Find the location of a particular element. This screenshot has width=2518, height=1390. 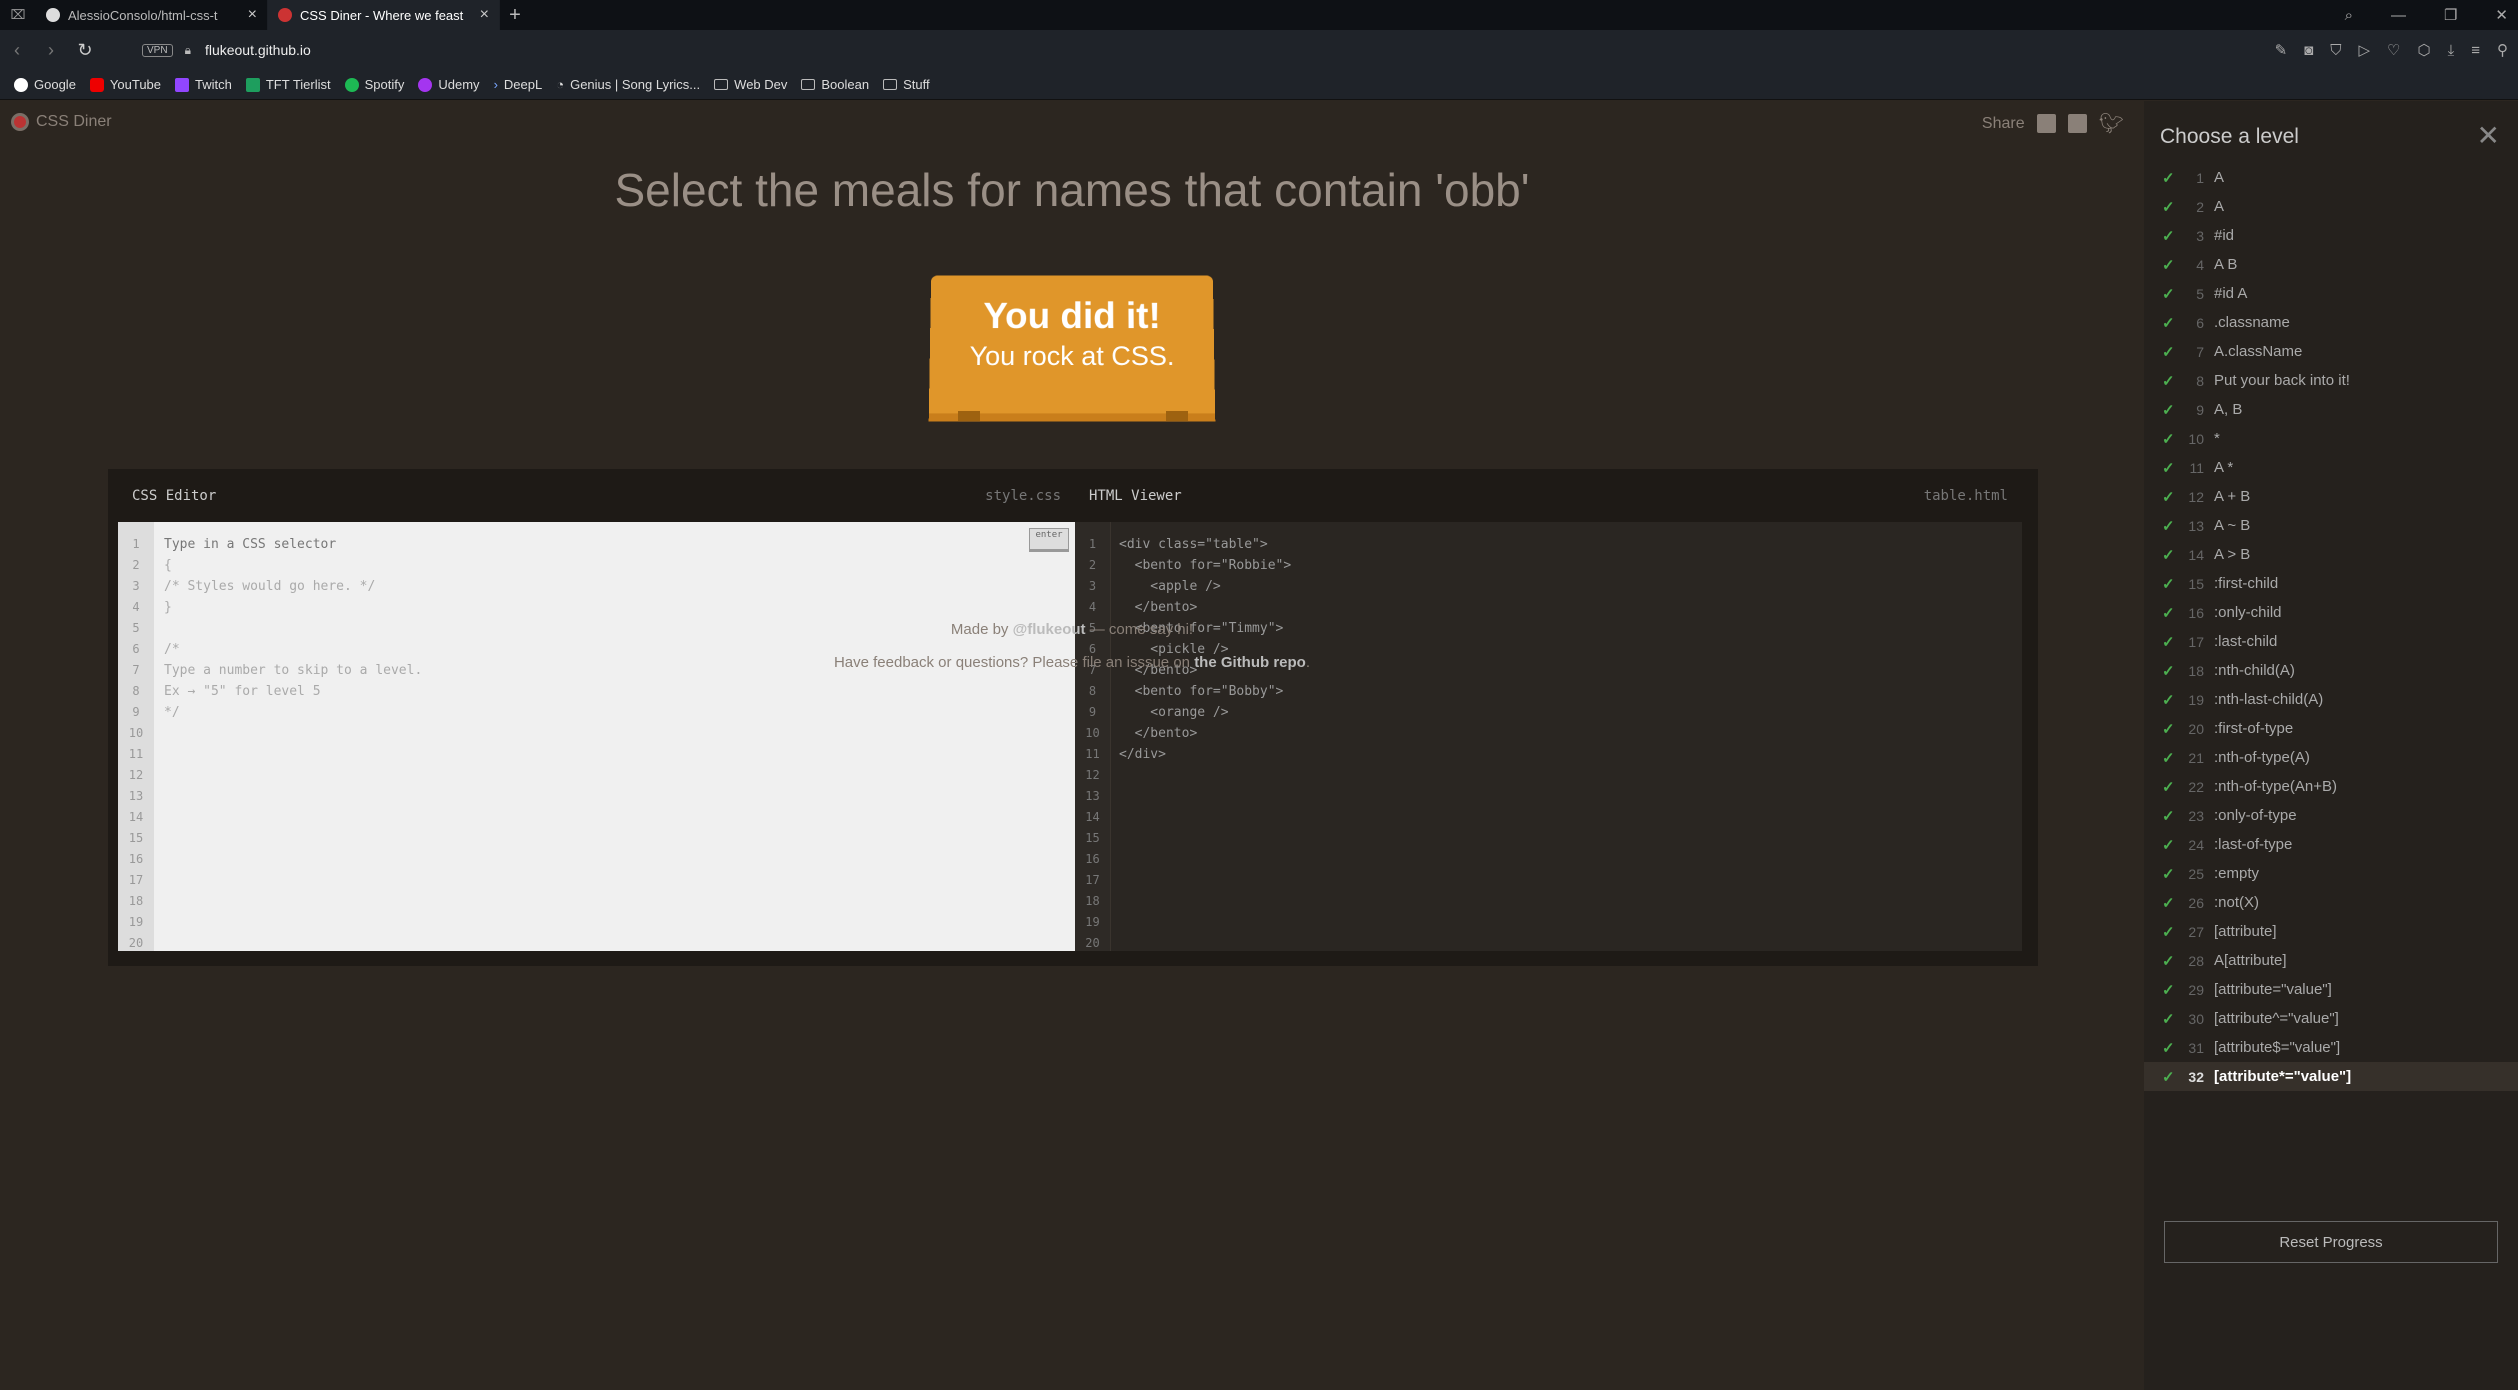

bookmark-spotify: Spotify is located at coordinates (374, 84).